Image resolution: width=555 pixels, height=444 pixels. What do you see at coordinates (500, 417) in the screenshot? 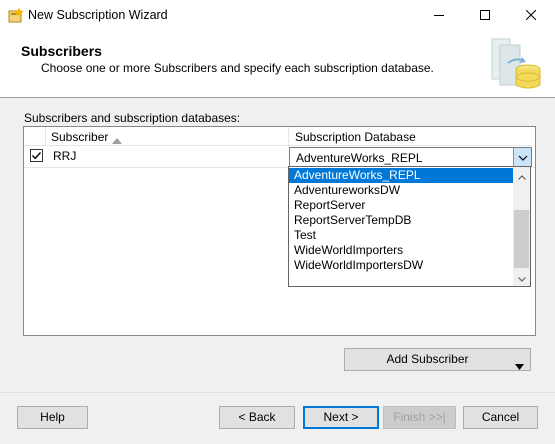
I see `cancel-button: Cancel` at bounding box center [500, 417].